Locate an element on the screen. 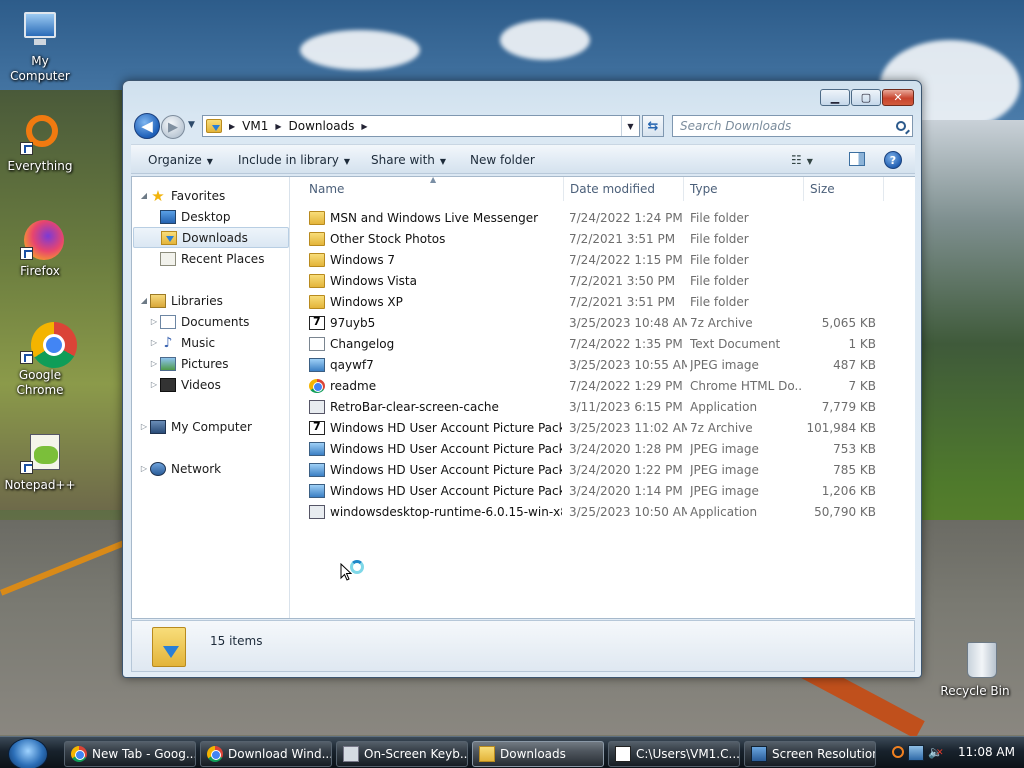 Image resolution: width=1024 pixels, height=768 pixels. nav-favorites: ◢ ★ Favorites is located at coordinates (181, 195).